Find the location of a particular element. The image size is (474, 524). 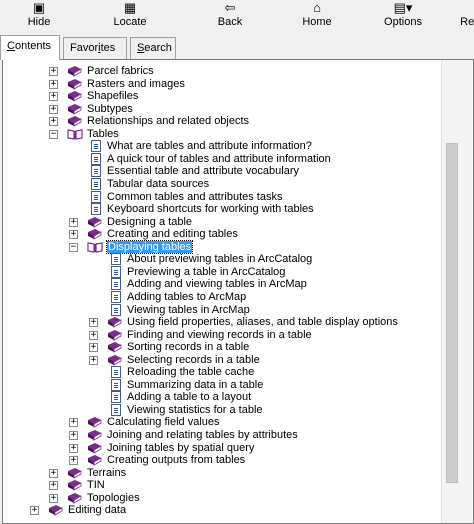

tree-item-label: Adding and viewing tables in ArcMap is located at coordinates (217, 284).